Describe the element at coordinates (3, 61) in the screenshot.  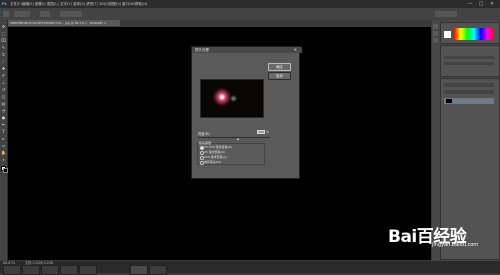
I see `eyedropper-tool-icon: ⁄` at that location.